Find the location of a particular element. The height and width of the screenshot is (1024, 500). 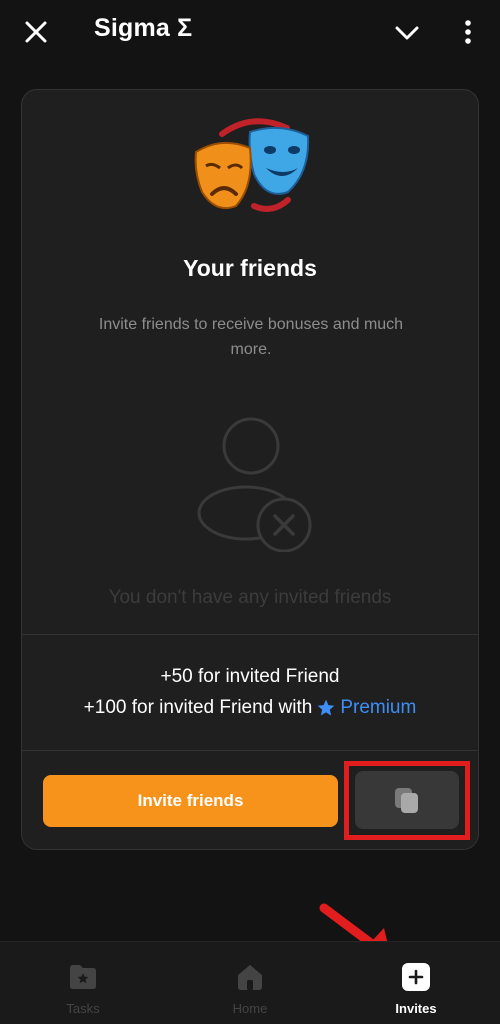

copy-icon is located at coordinates (406, 800).